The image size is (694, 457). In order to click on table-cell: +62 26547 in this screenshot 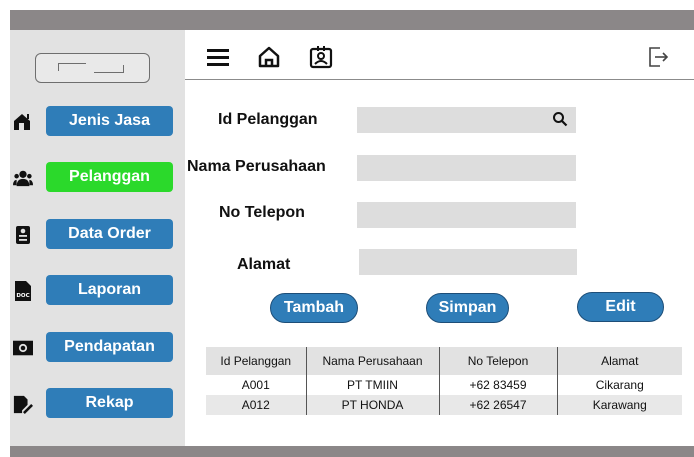, I will do `click(498, 405)`.